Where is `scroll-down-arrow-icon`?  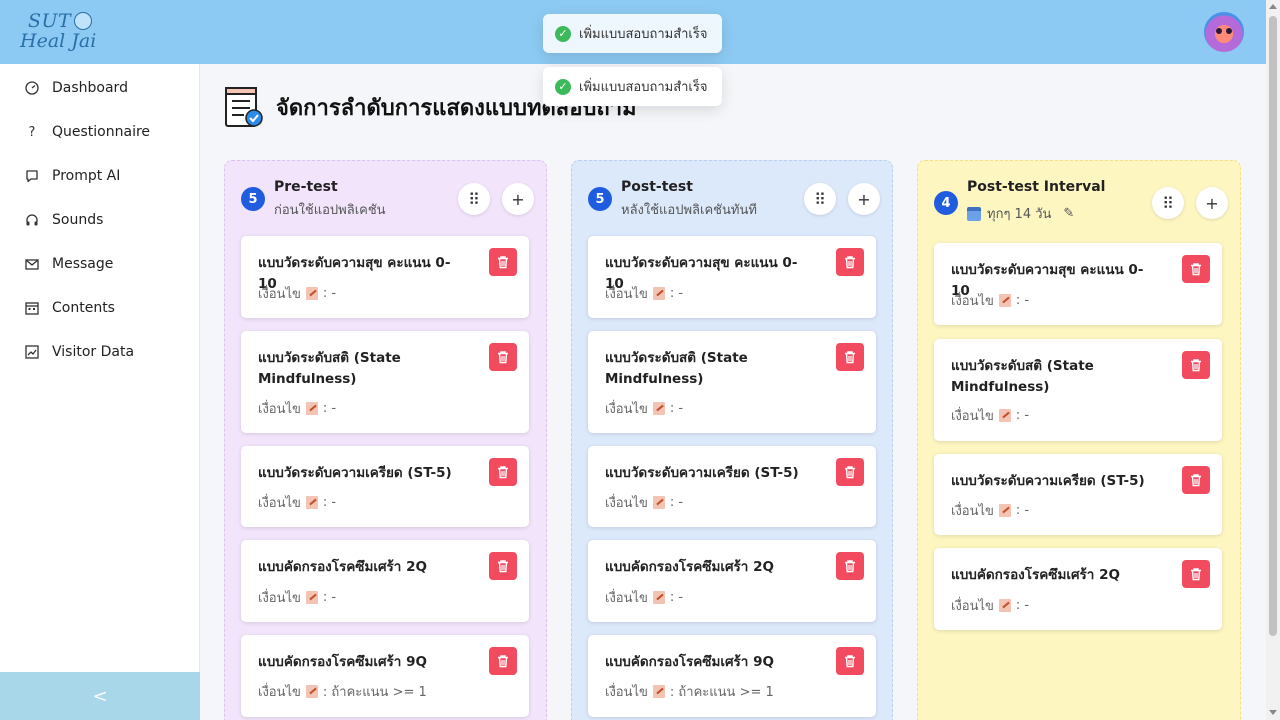
scroll-down-arrow-icon is located at coordinates (1273, 712).